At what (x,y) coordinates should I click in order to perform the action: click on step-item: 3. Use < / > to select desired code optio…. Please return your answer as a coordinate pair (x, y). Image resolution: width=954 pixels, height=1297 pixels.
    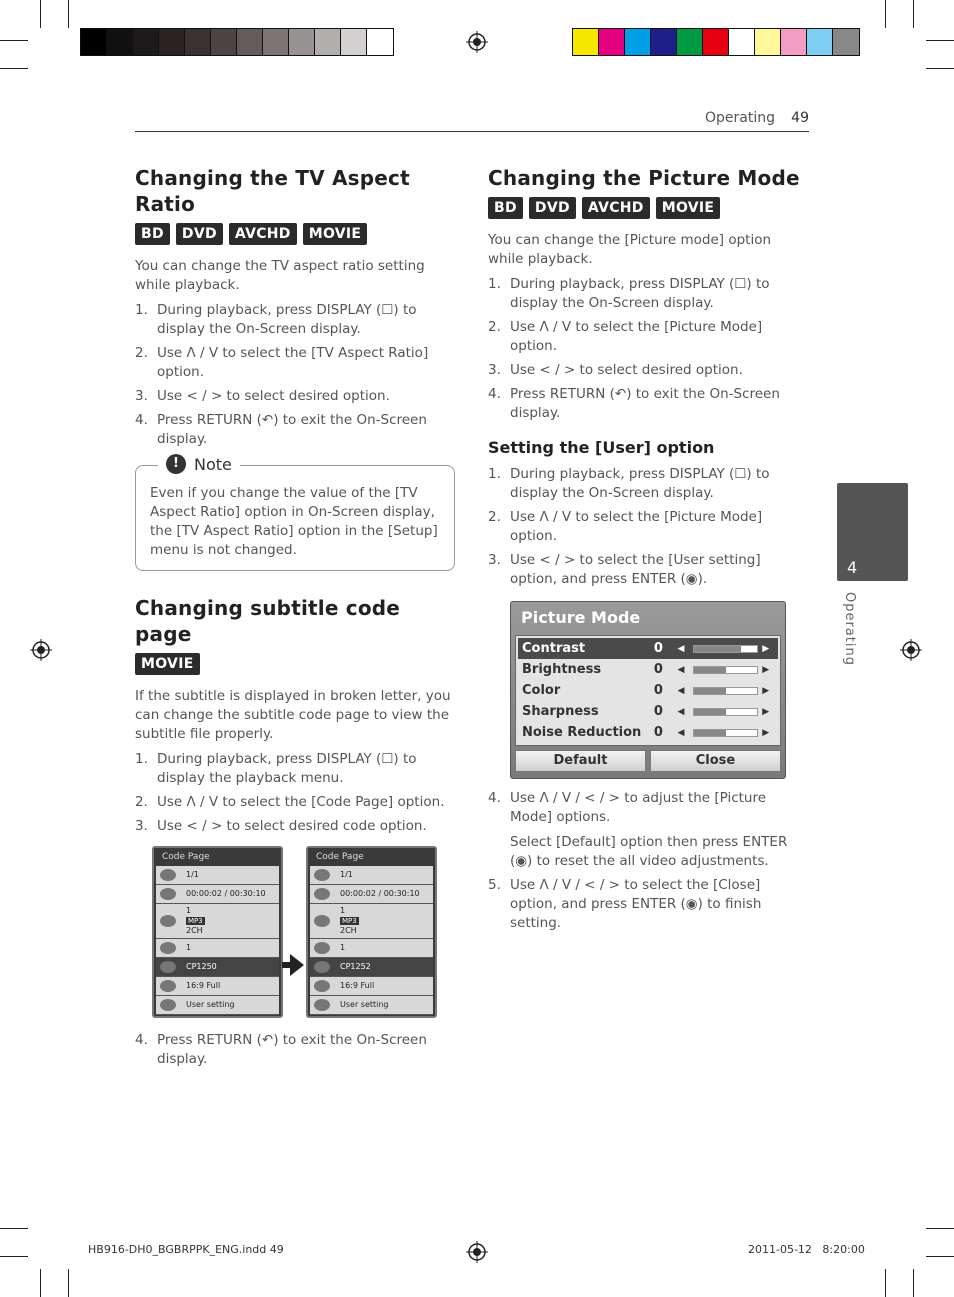
    Looking at the image, I should click on (295, 826).